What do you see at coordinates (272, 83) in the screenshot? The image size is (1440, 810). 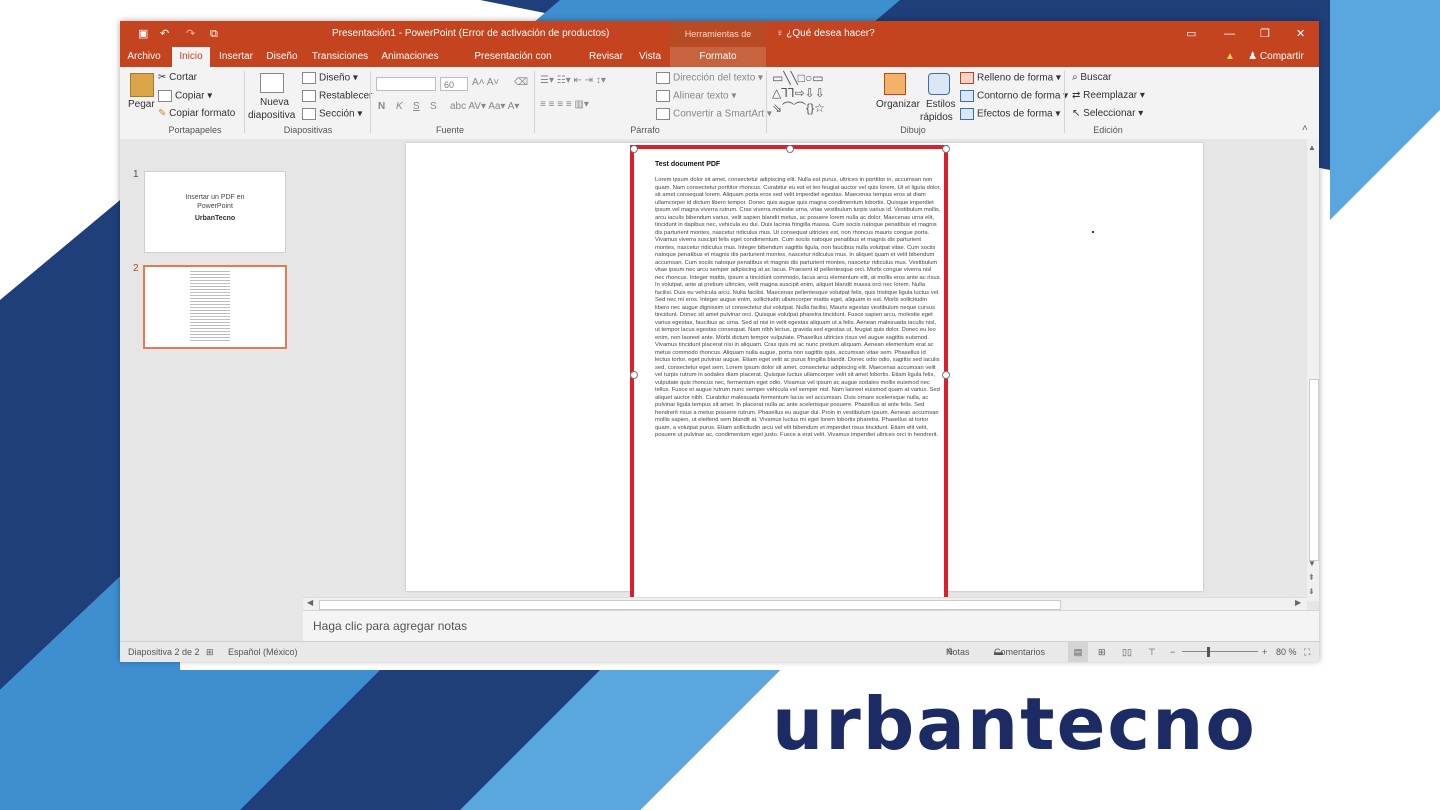 I see `new-slide-icon` at bounding box center [272, 83].